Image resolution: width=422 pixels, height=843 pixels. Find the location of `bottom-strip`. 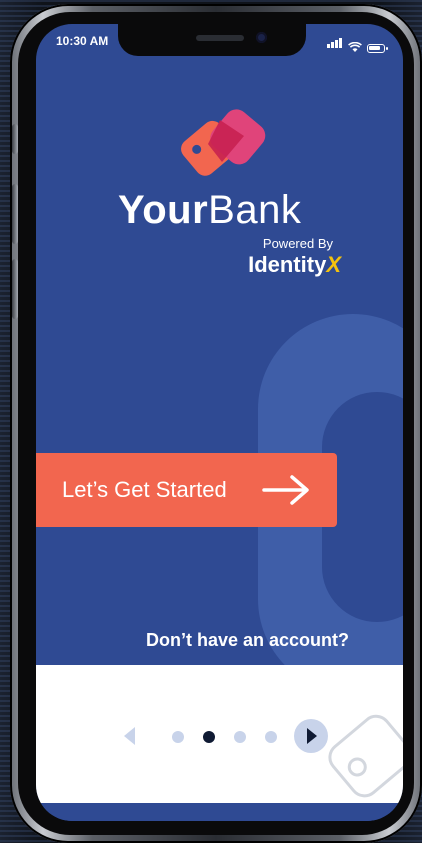

bottom-strip is located at coordinates (219, 812).